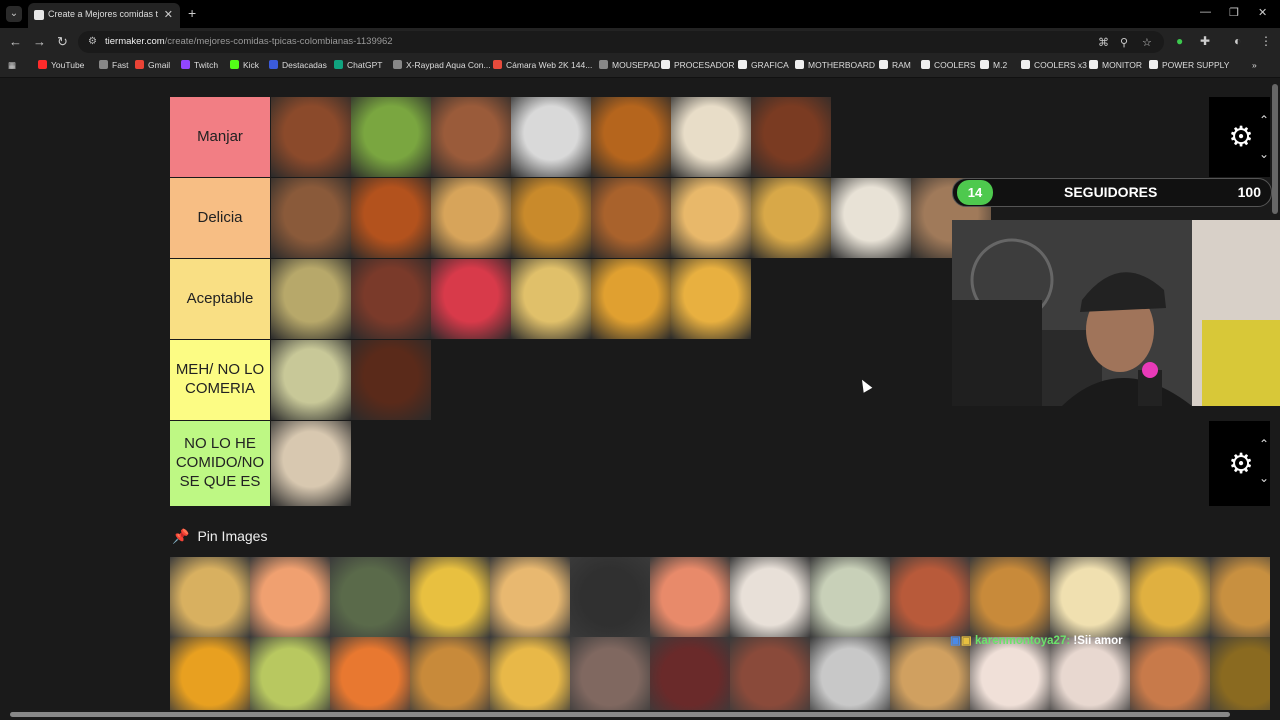 The image size is (1280, 720). I want to click on star-icon: ☆, so click(1147, 42).